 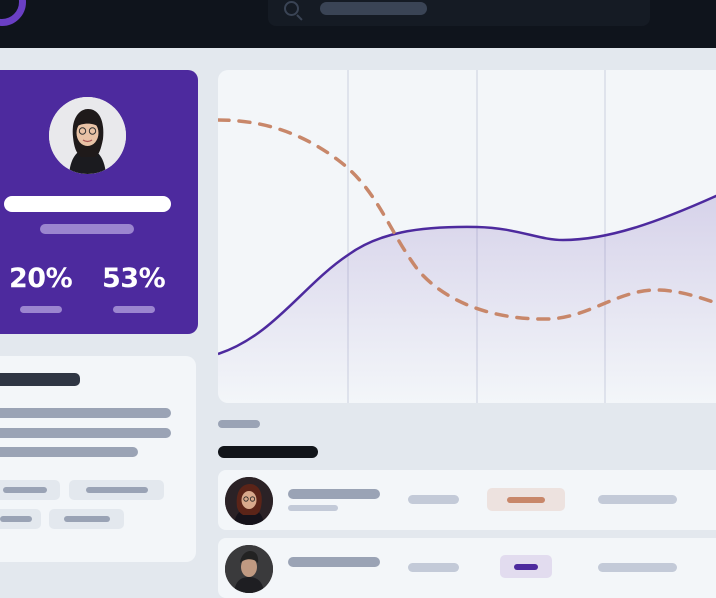 What do you see at coordinates (134, 278) in the screenshot?
I see `stat-value-2: 53%` at bounding box center [134, 278].